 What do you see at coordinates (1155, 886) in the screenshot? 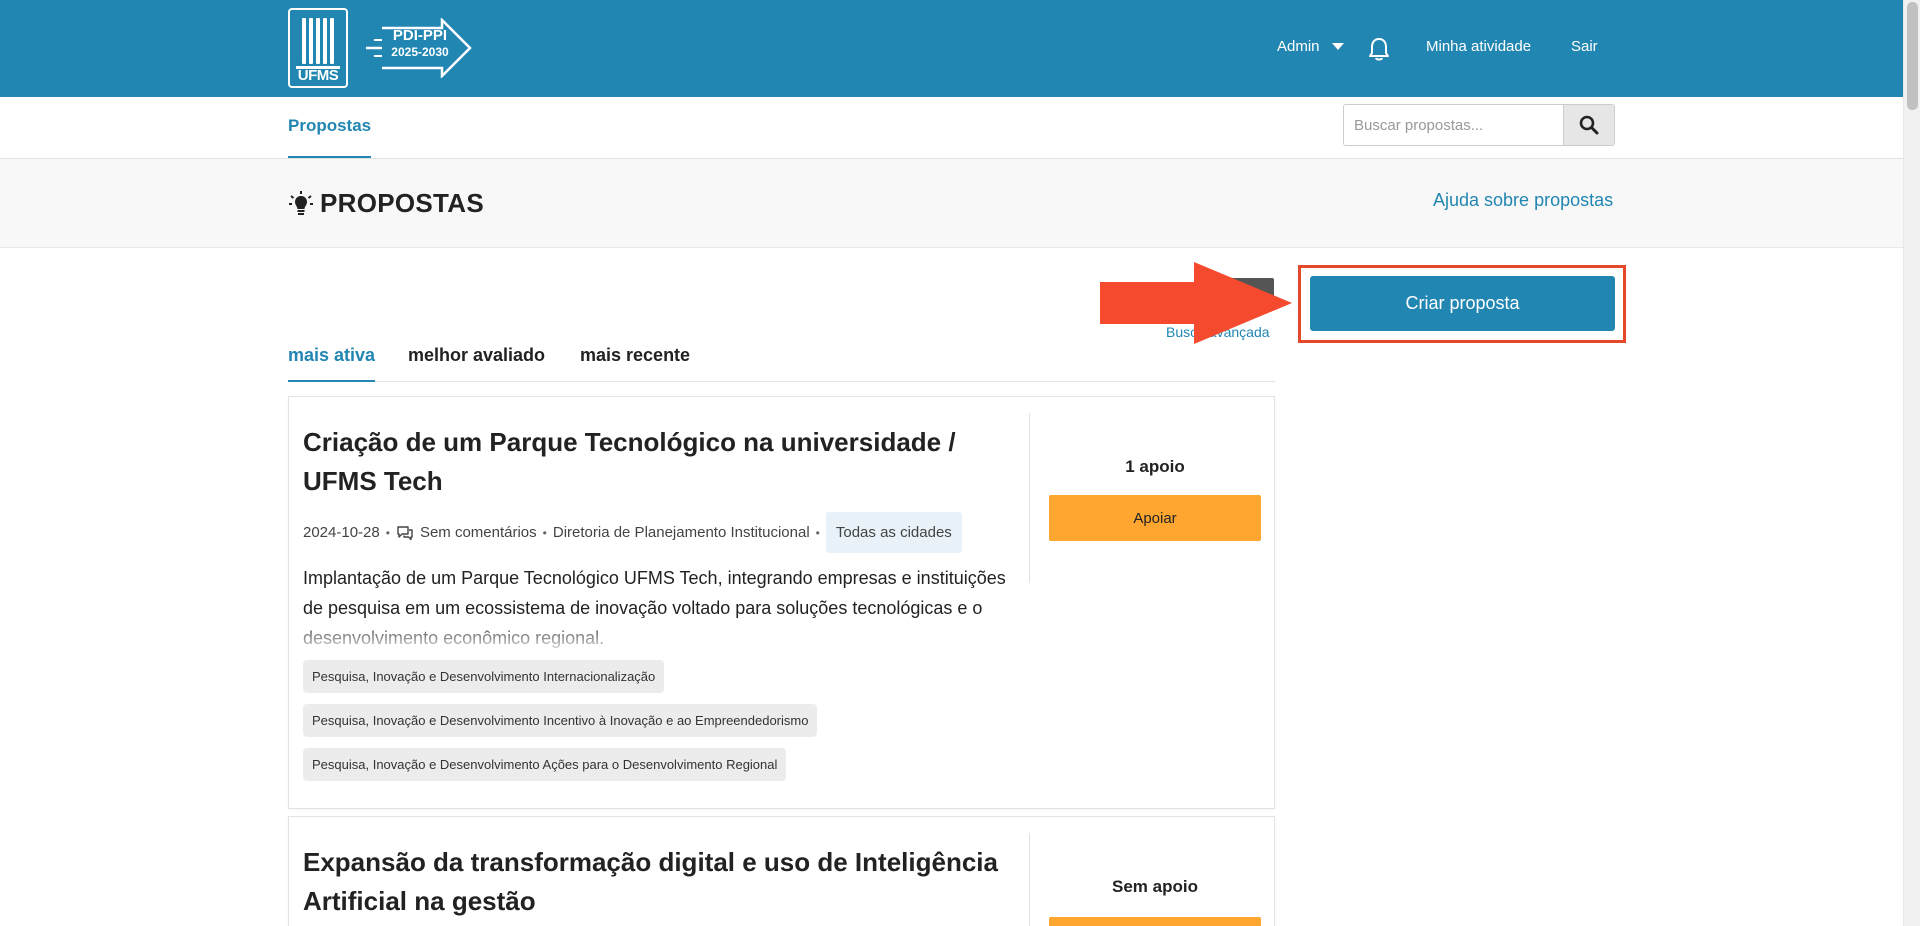
I see `support-count: Sem apoio` at bounding box center [1155, 886].